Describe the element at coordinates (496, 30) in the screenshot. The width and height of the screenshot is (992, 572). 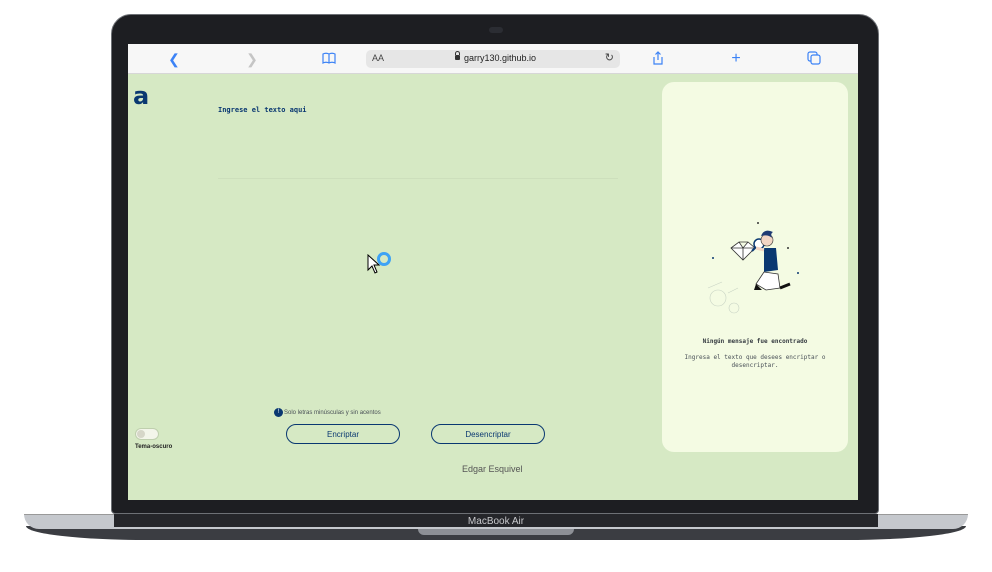
I see `camera-icon` at that location.